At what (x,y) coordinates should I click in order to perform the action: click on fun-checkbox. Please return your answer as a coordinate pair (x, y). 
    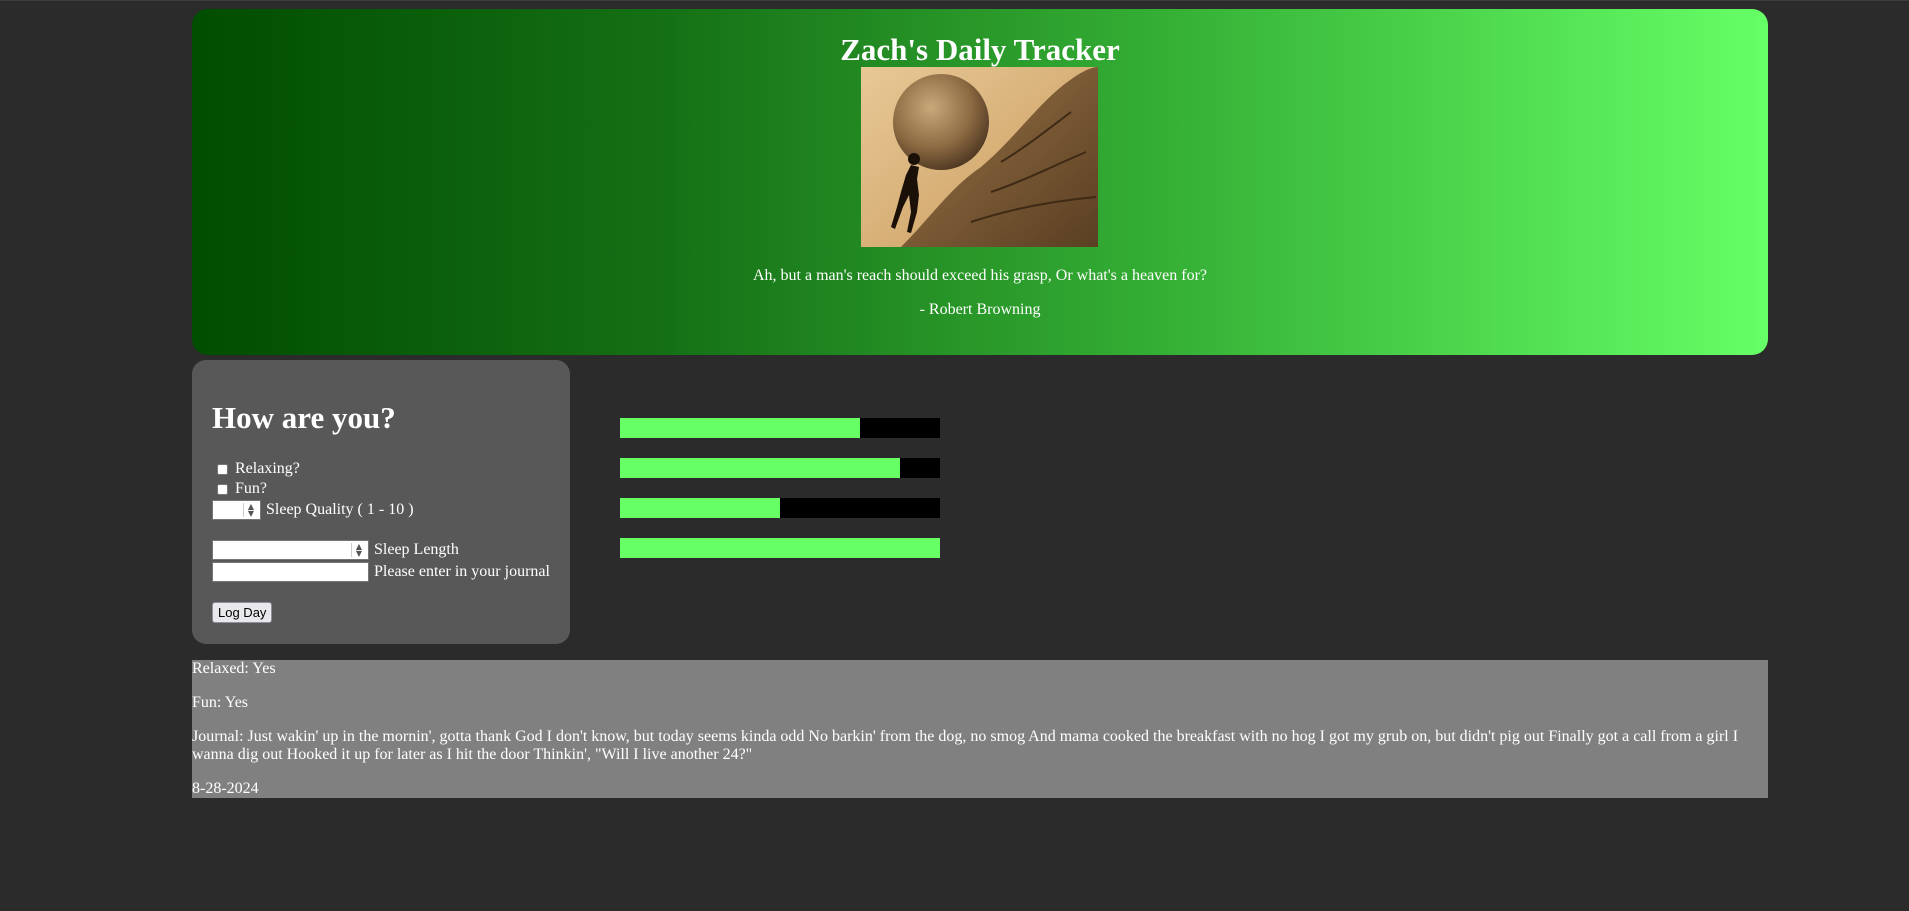
    Looking at the image, I should click on (222, 489).